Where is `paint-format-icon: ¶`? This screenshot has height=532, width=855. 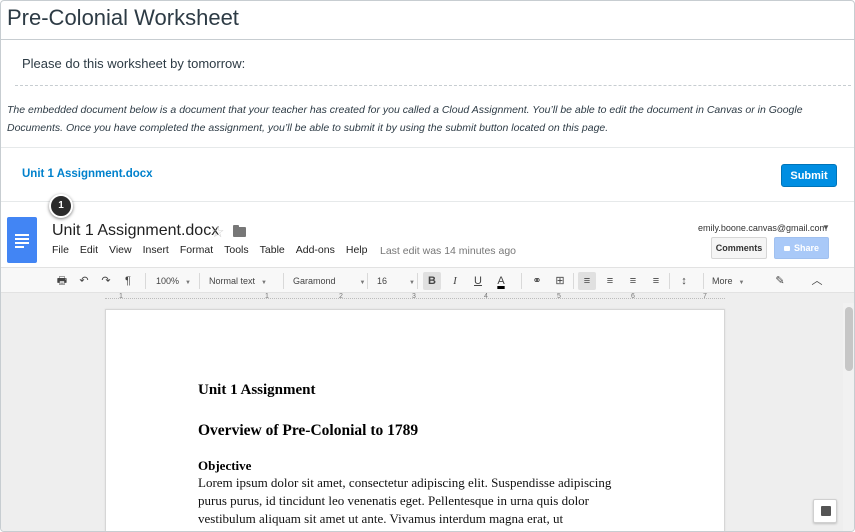 paint-format-icon: ¶ is located at coordinates (128, 281).